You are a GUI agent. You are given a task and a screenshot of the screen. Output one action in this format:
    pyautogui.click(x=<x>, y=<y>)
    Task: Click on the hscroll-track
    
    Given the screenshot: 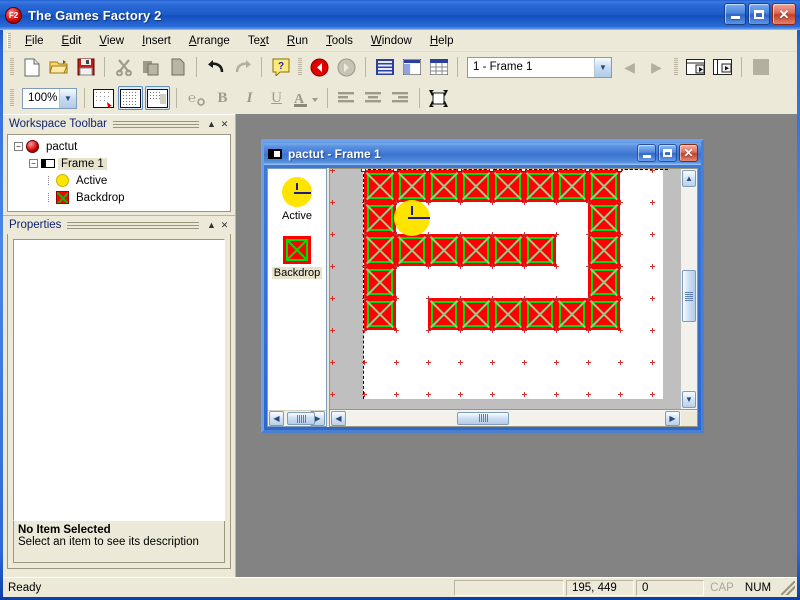 What is the action you would take?
    pyautogui.click(x=505, y=418)
    